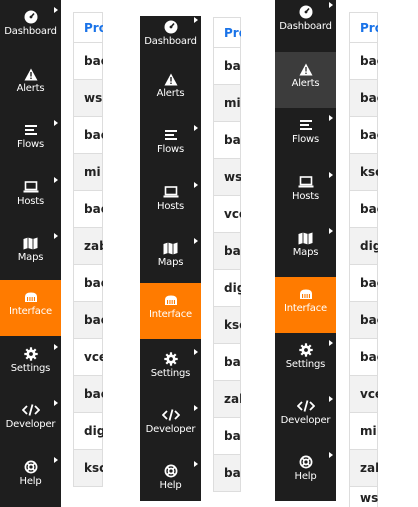 The image size is (418, 507). What do you see at coordinates (363, 497) in the screenshot?
I see `table-row: wsi` at bounding box center [363, 497].